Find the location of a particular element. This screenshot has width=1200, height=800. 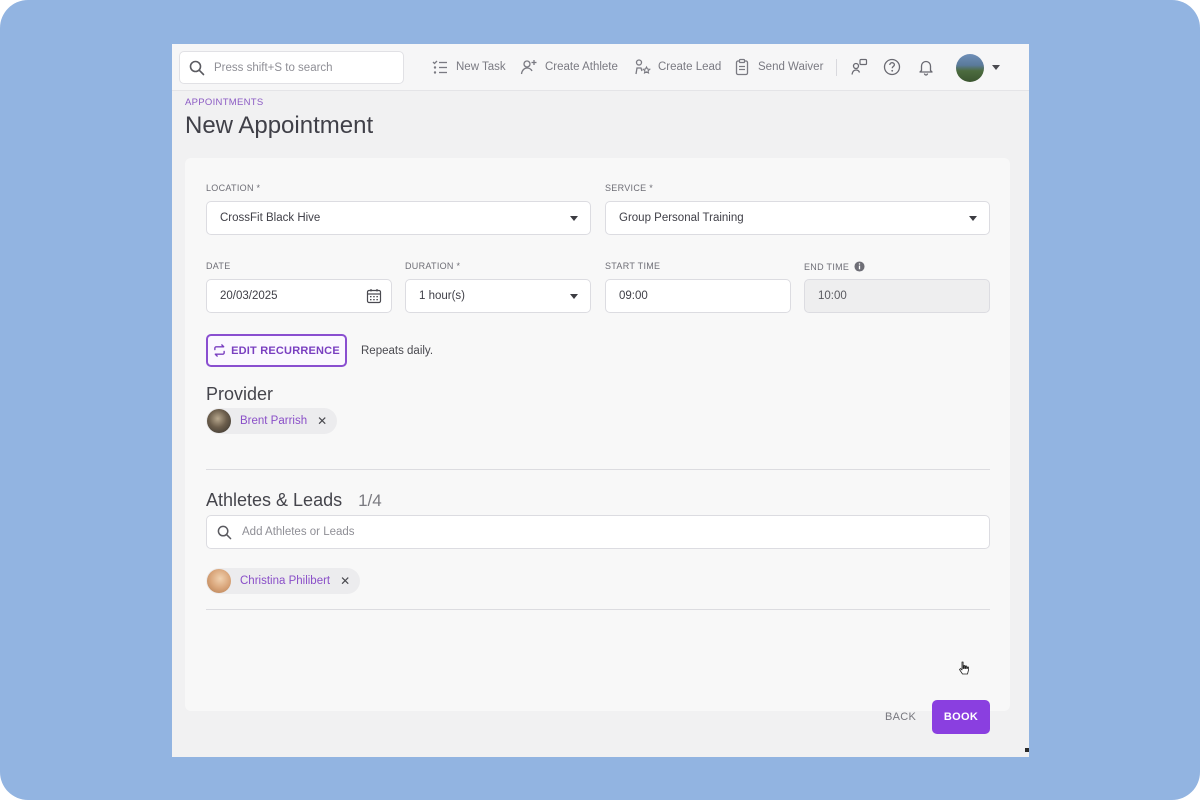

help-button is located at coordinates (892, 67).